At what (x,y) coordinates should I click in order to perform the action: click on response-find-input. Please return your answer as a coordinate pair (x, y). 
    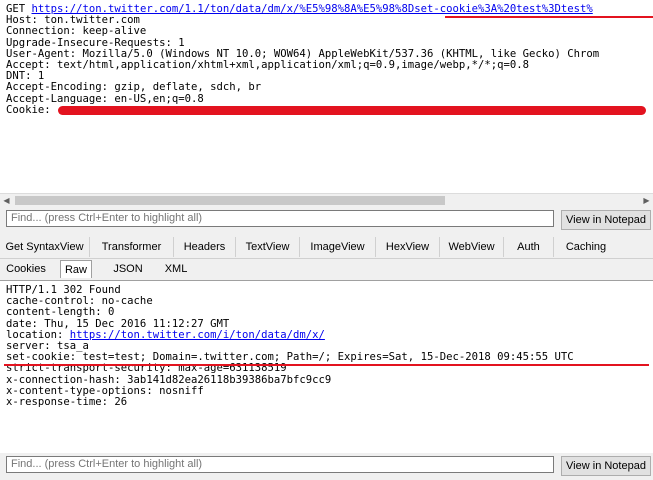
    Looking at the image, I should click on (280, 464).